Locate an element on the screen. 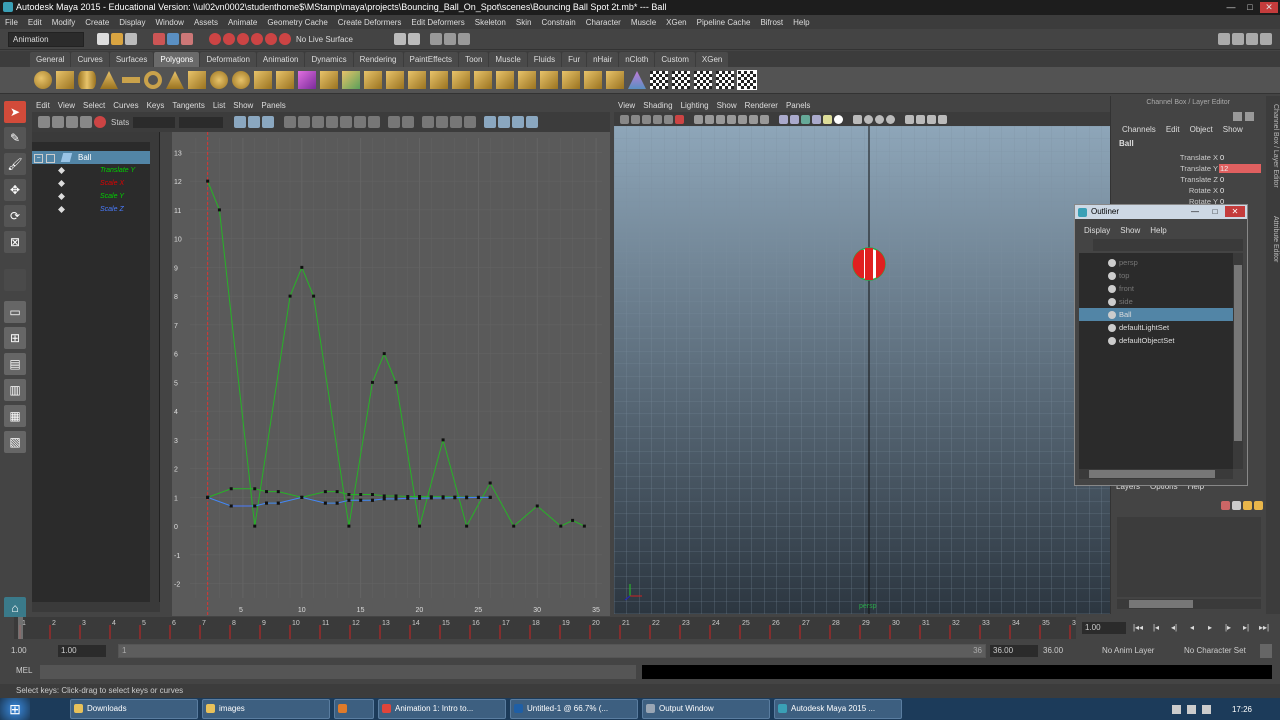 This screenshot has height=720, width=1280. construction-history-icon is located at coordinates (413, 39).